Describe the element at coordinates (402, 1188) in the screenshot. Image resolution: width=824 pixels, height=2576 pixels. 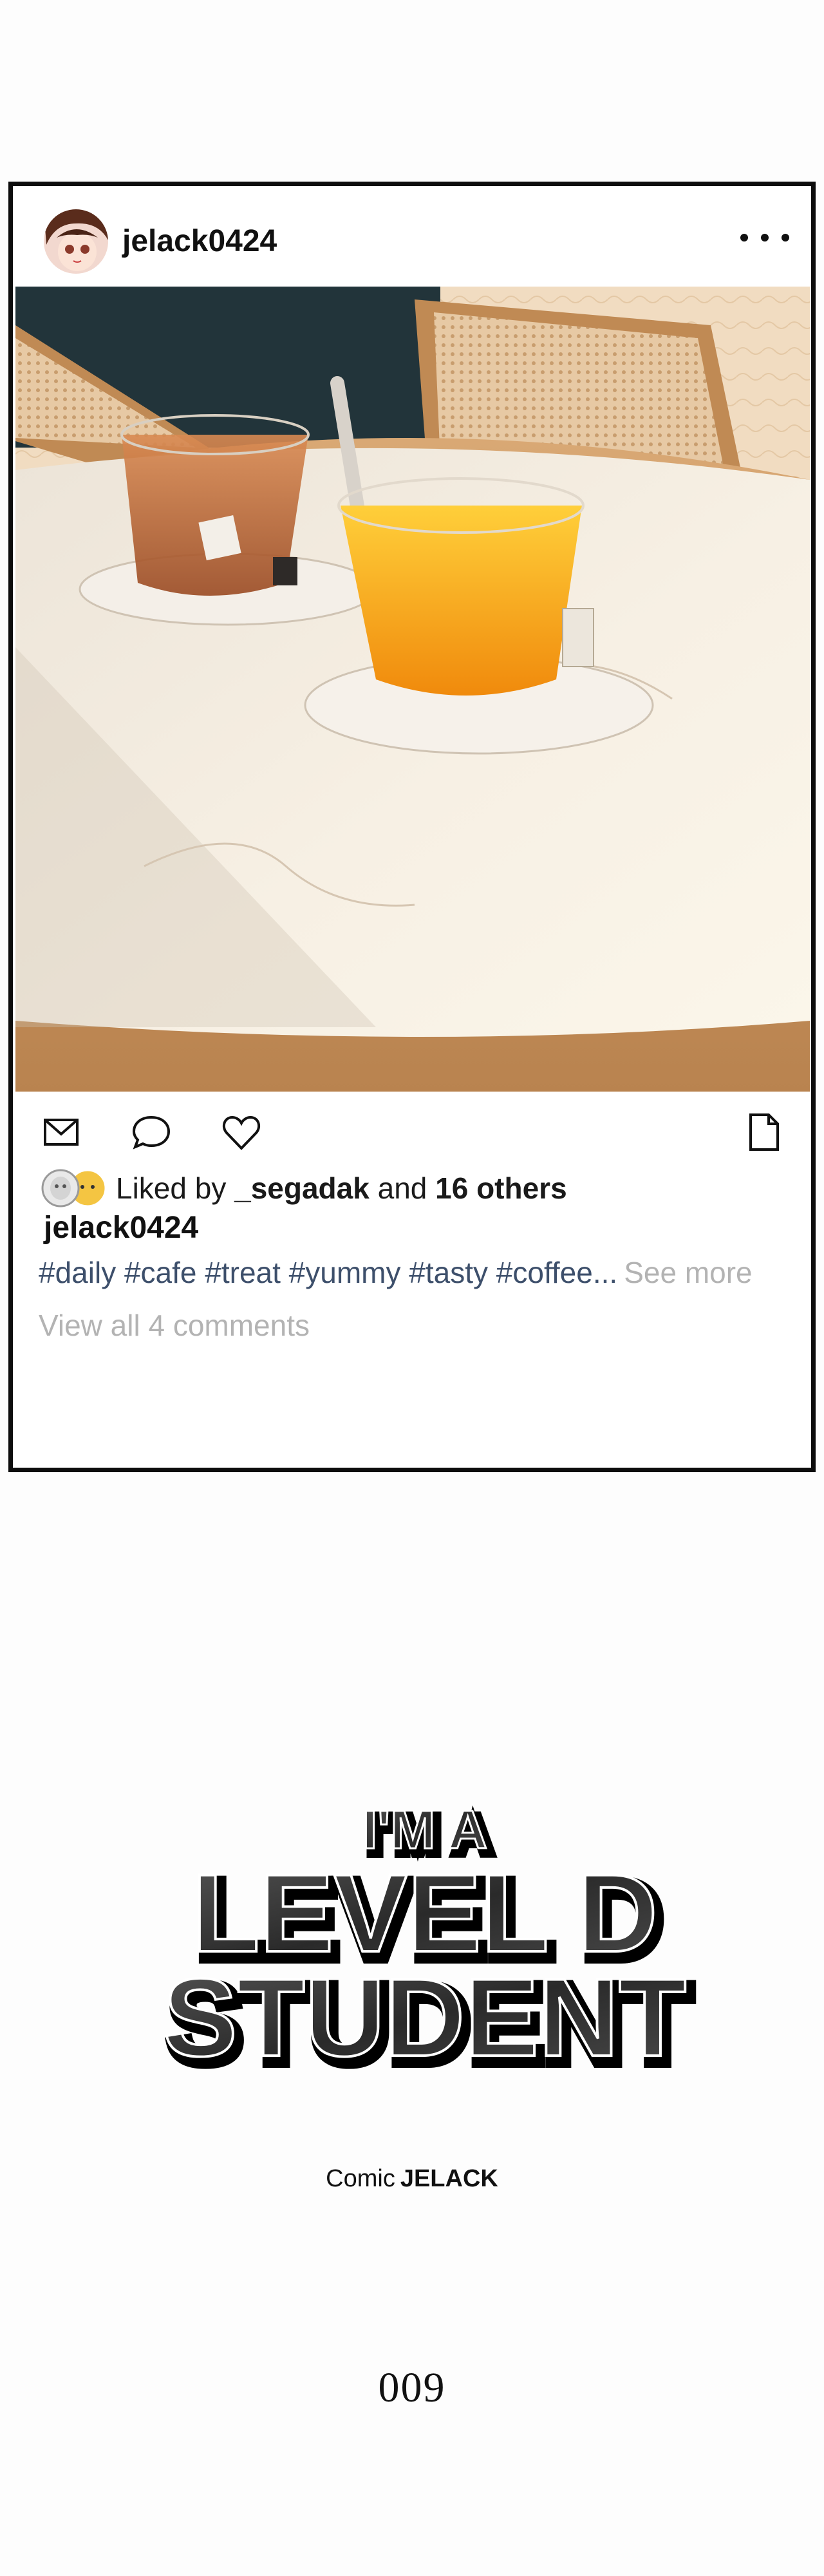
I see `likes-joiner: and` at that location.